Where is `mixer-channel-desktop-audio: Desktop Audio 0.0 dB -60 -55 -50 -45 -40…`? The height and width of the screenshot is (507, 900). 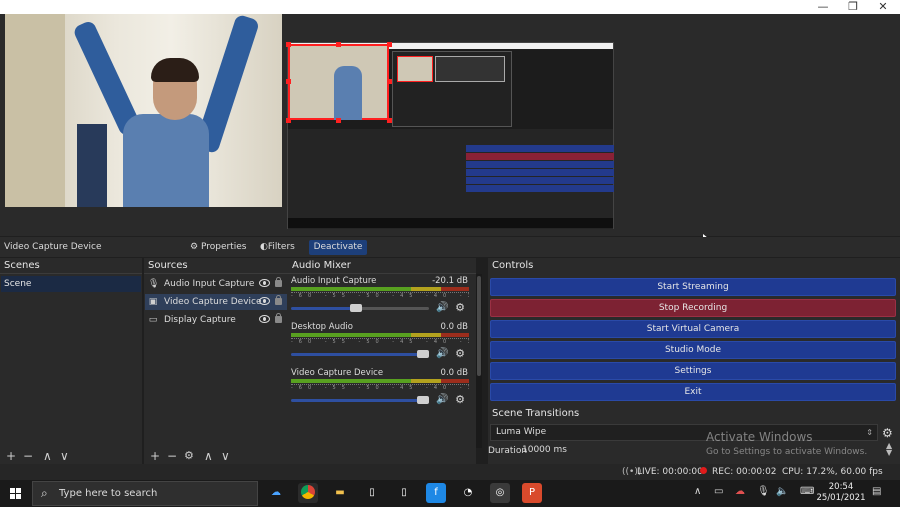
mixer-channel-desktop-audio: Desktop Audio 0.0 dB -60 -55 -50 -45 -40… is located at coordinates (380, 341).